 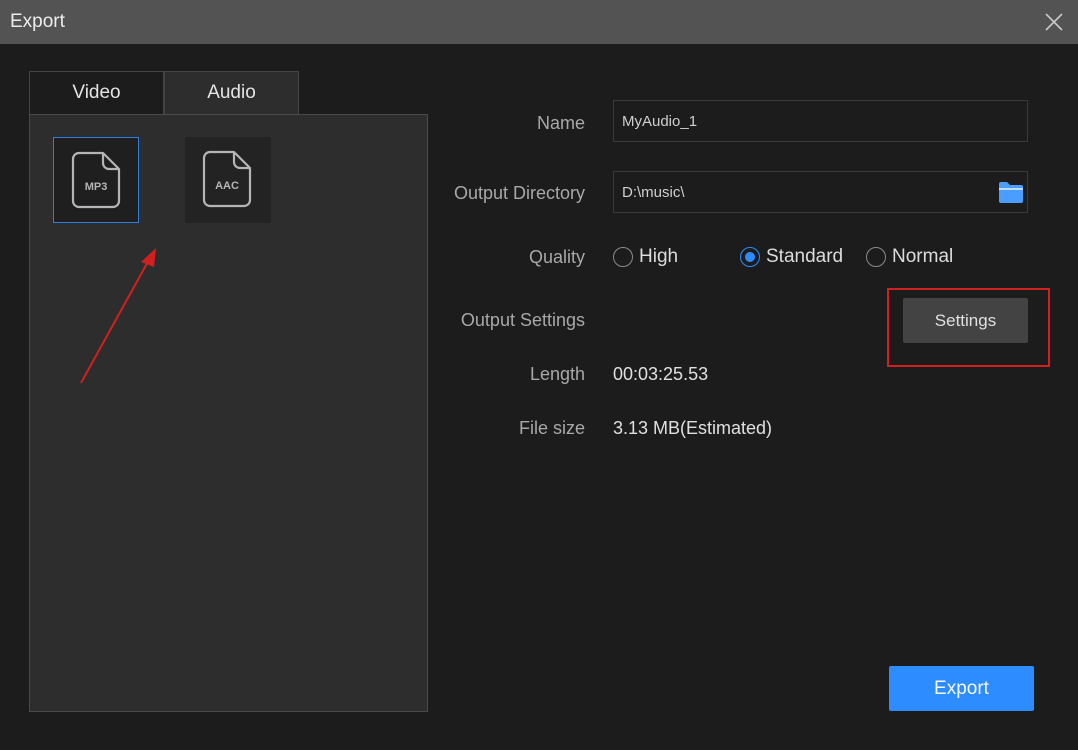 I want to click on length-value: 00:03:25.53, so click(x=661, y=374).